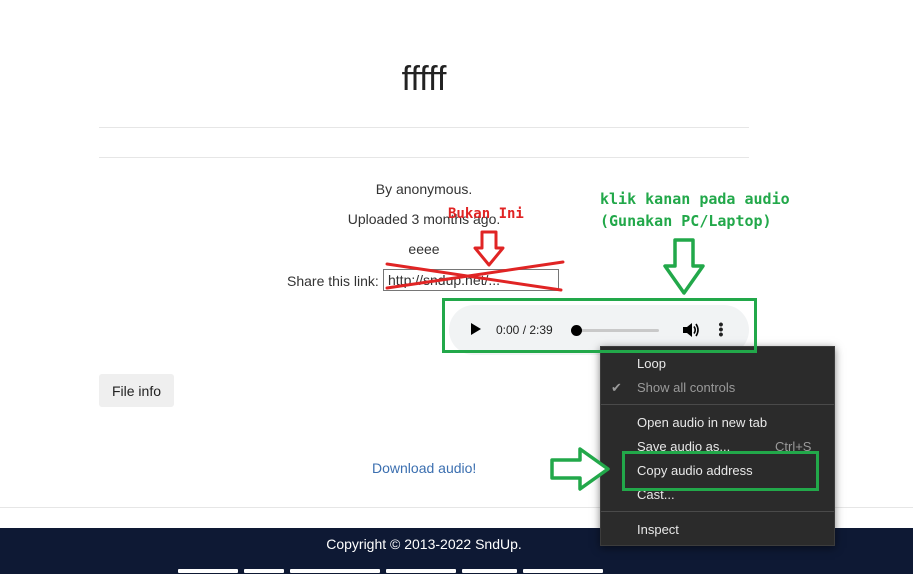  I want to click on annotation-box-player, so click(599, 325).